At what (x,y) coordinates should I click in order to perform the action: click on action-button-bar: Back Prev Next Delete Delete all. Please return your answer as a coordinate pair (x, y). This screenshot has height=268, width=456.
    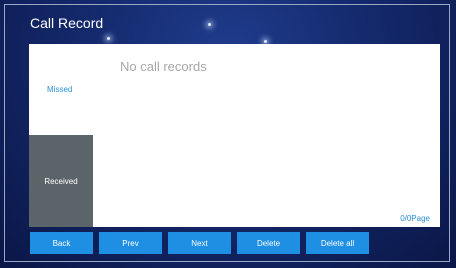
    Looking at the image, I should click on (228, 243).